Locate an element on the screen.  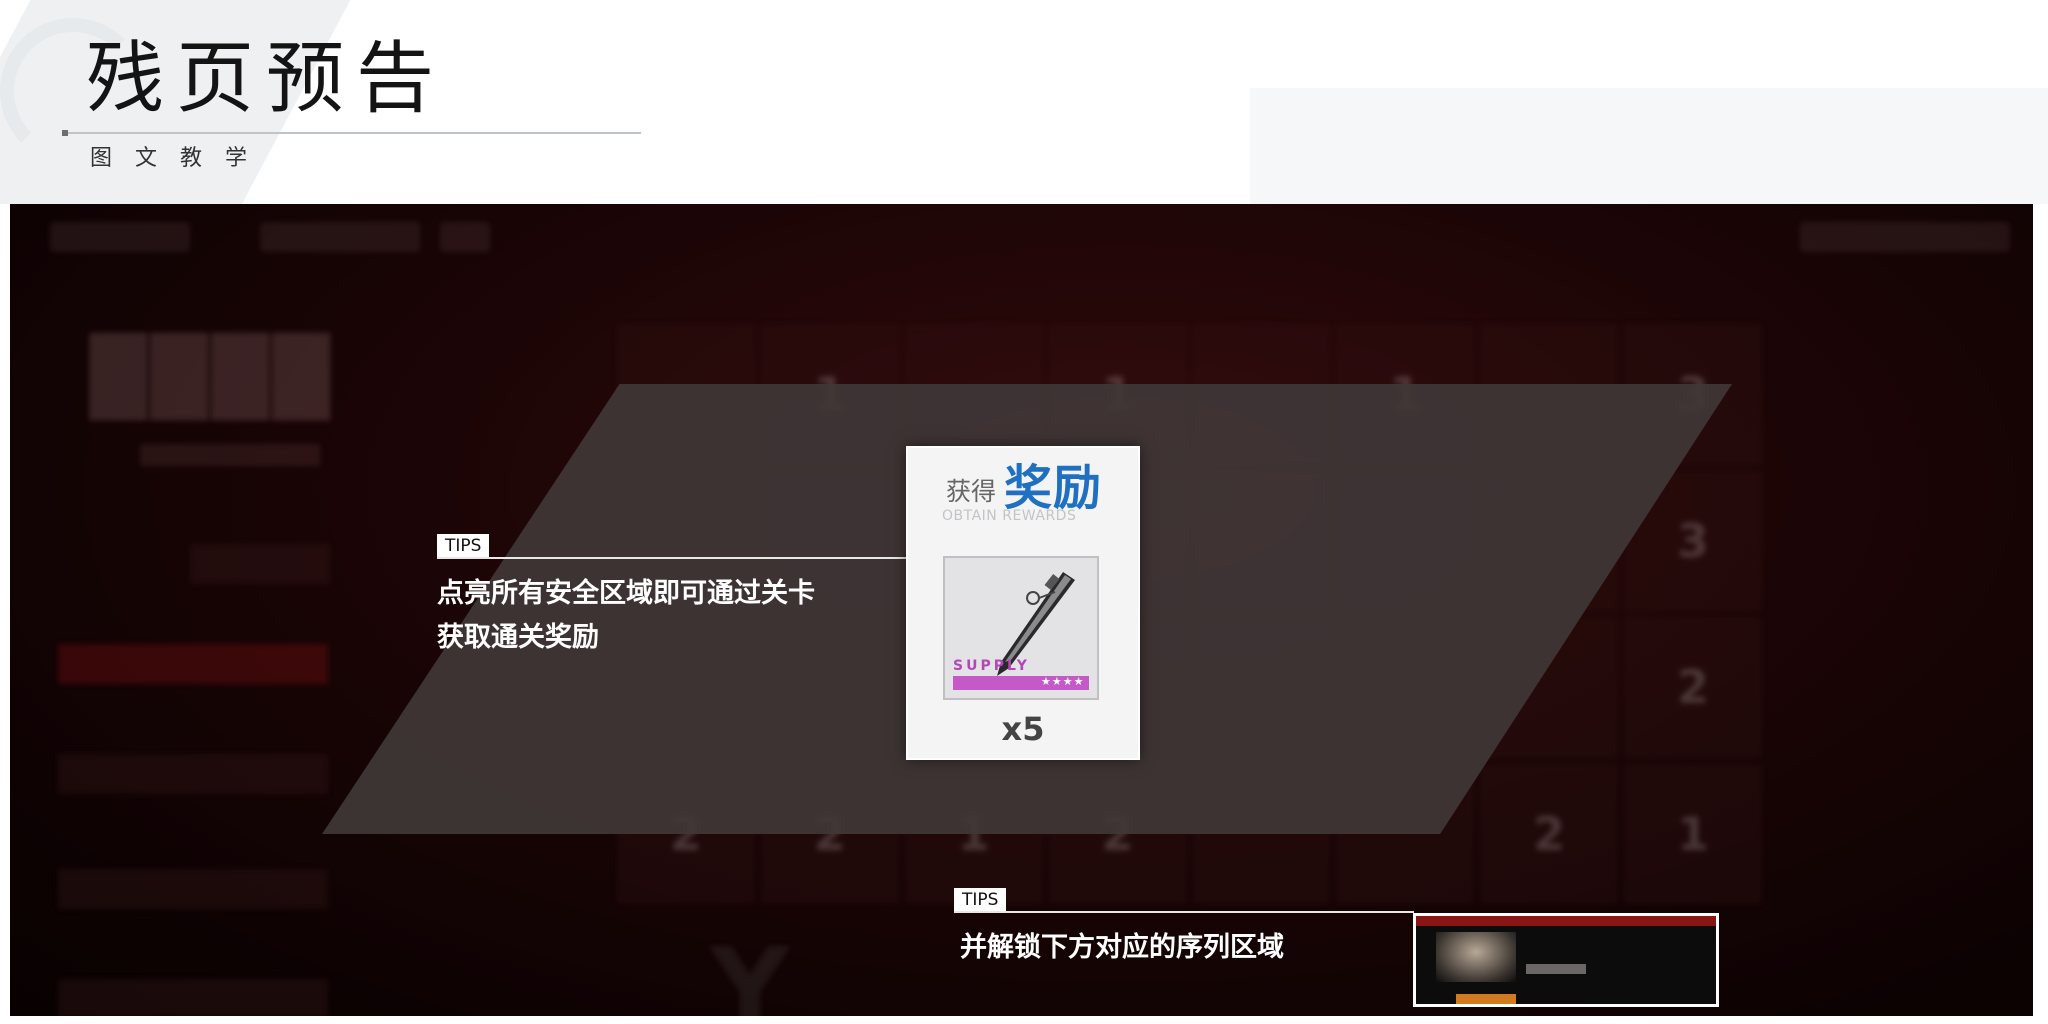
reward-item: SUPPLY ★★★★ is located at coordinates (1021, 628).